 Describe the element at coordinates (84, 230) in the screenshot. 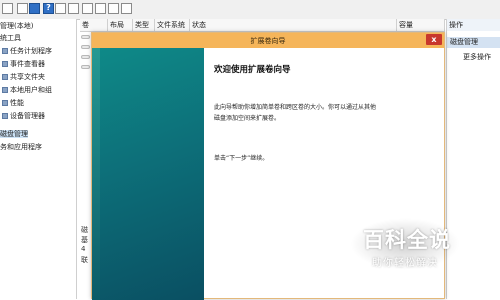

I see `disk-label: 磁` at that location.